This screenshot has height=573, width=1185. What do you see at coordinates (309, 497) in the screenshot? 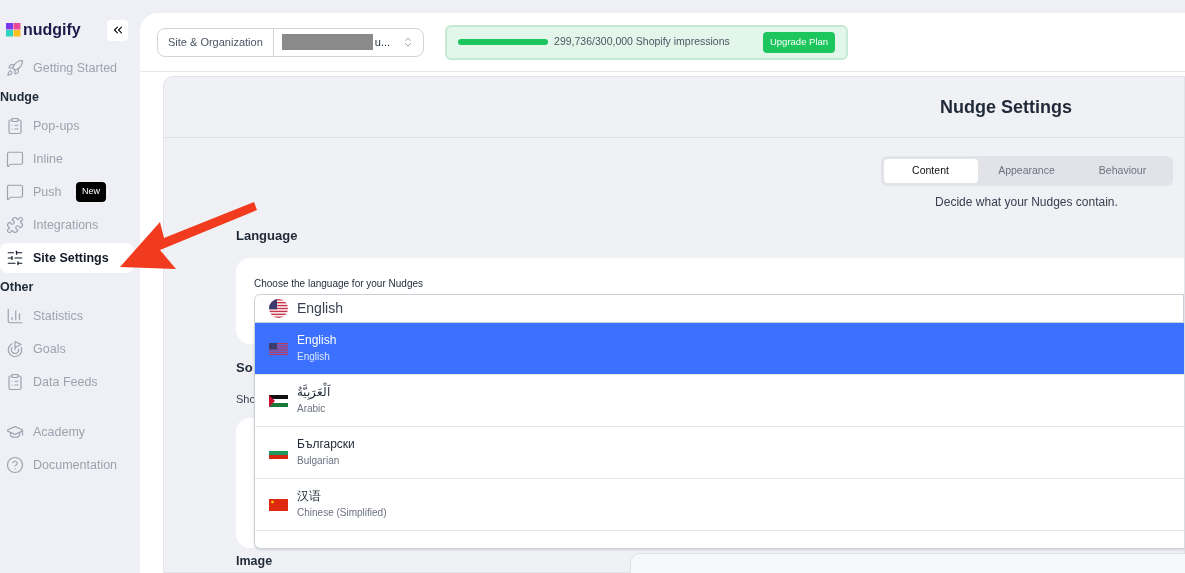
I see `language-name: 汉语` at bounding box center [309, 497].